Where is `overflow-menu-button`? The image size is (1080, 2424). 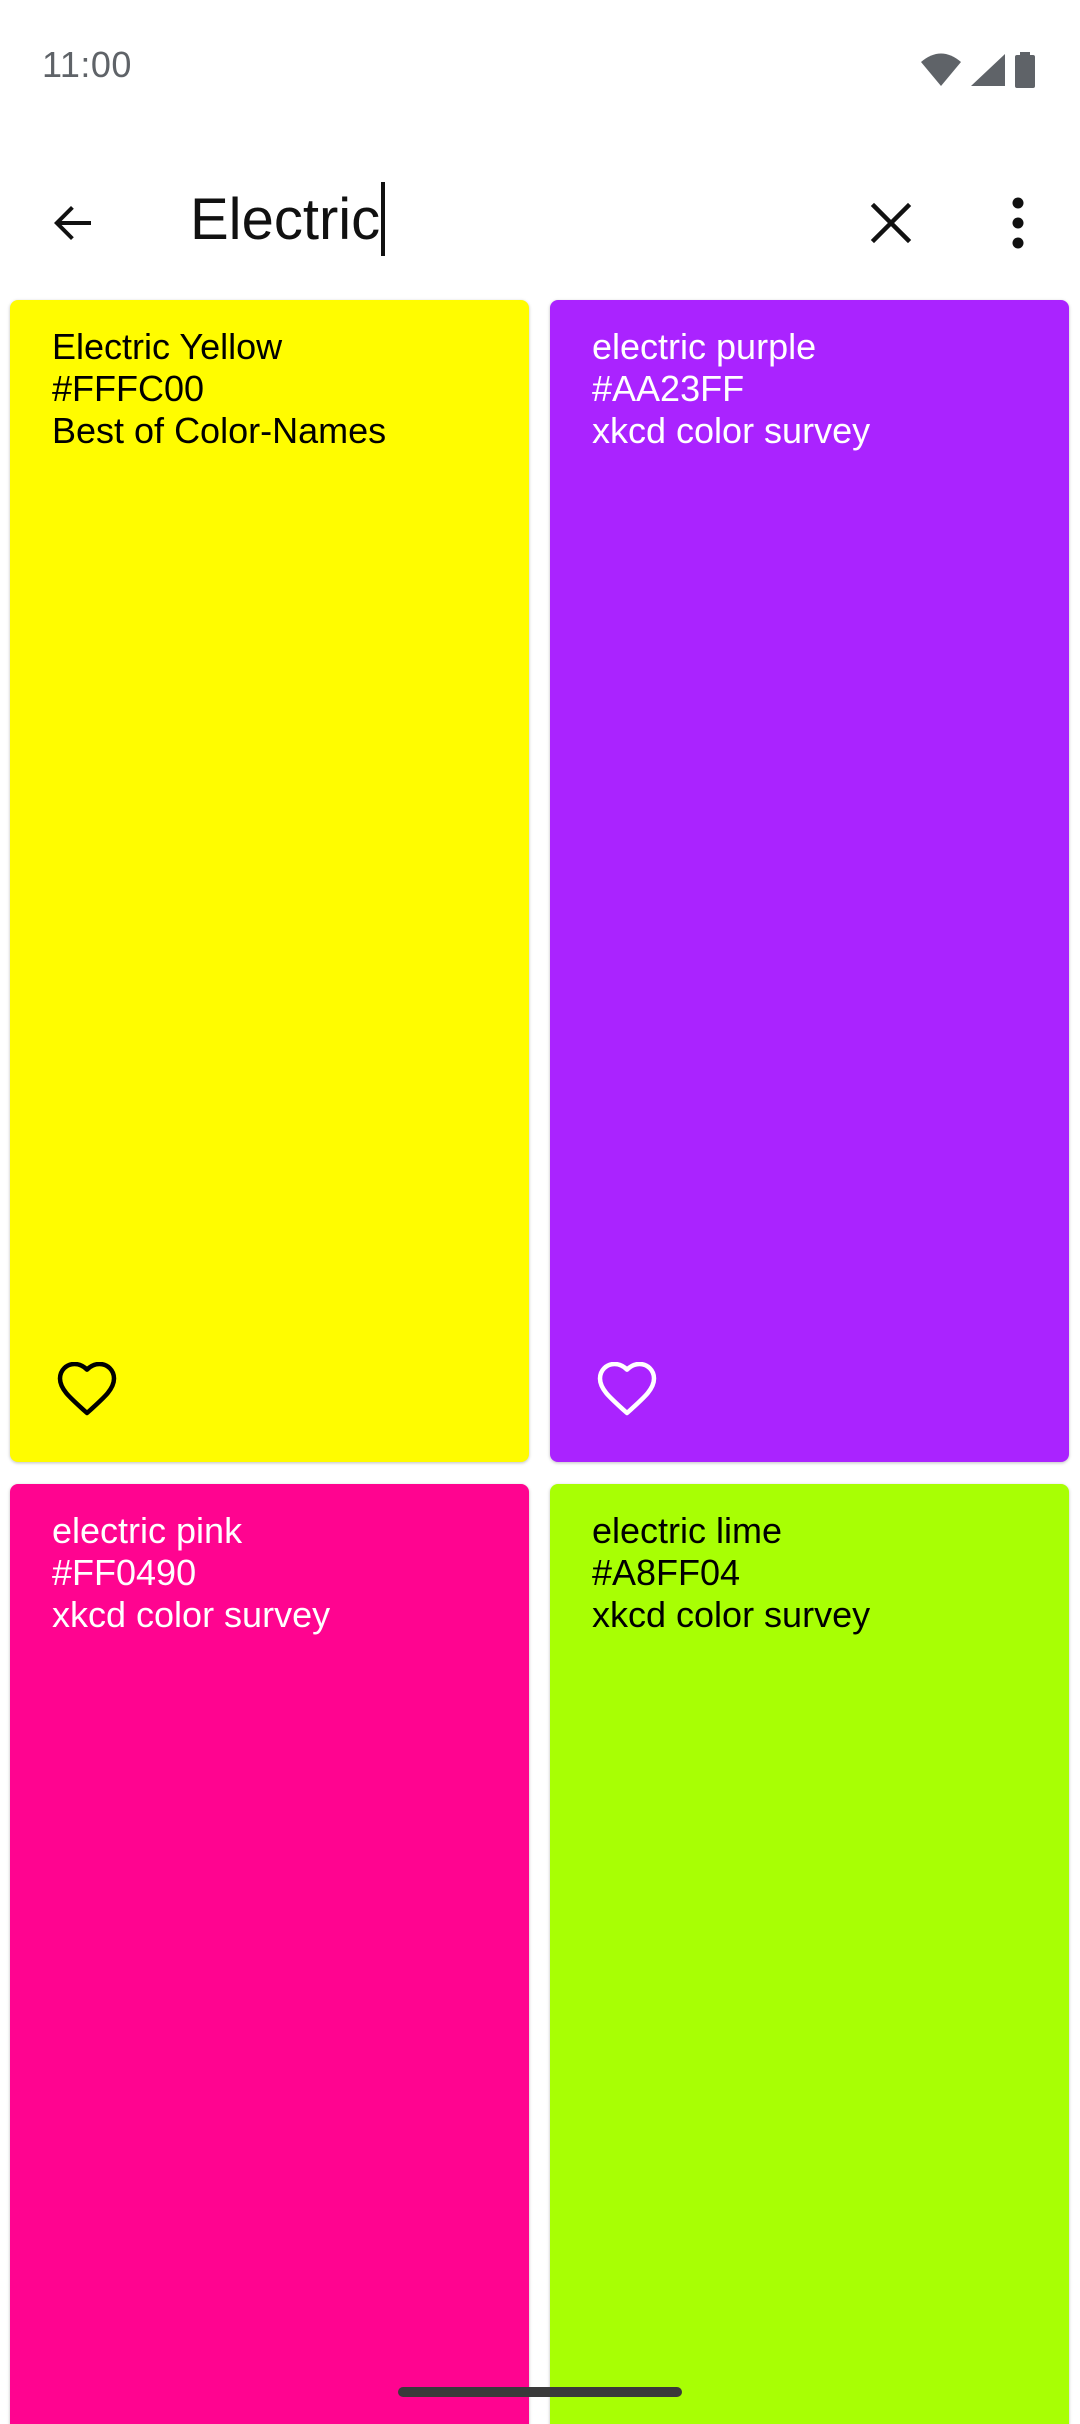 overflow-menu-button is located at coordinates (1018, 223).